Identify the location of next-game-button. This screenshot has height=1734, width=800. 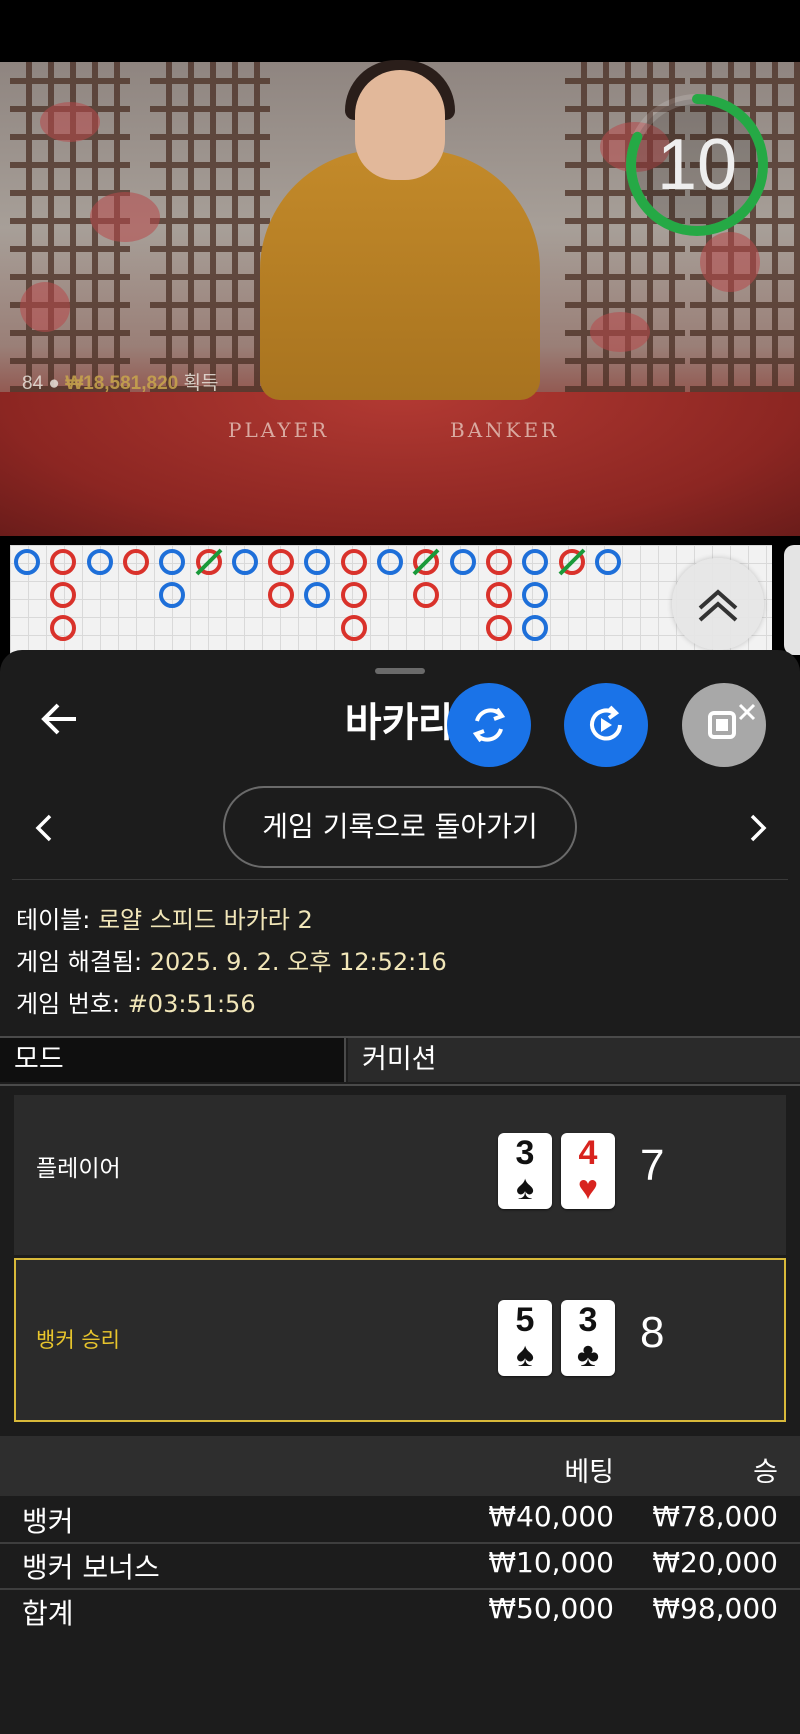
(757, 830).